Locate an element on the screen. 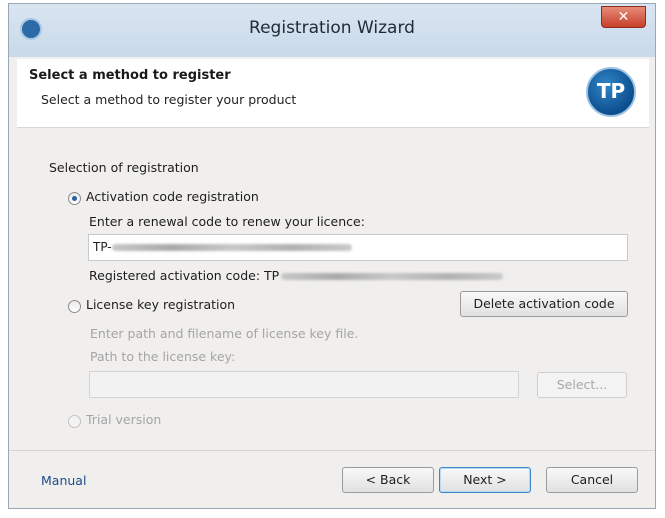  header-title: Select a method to register is located at coordinates (130, 75).